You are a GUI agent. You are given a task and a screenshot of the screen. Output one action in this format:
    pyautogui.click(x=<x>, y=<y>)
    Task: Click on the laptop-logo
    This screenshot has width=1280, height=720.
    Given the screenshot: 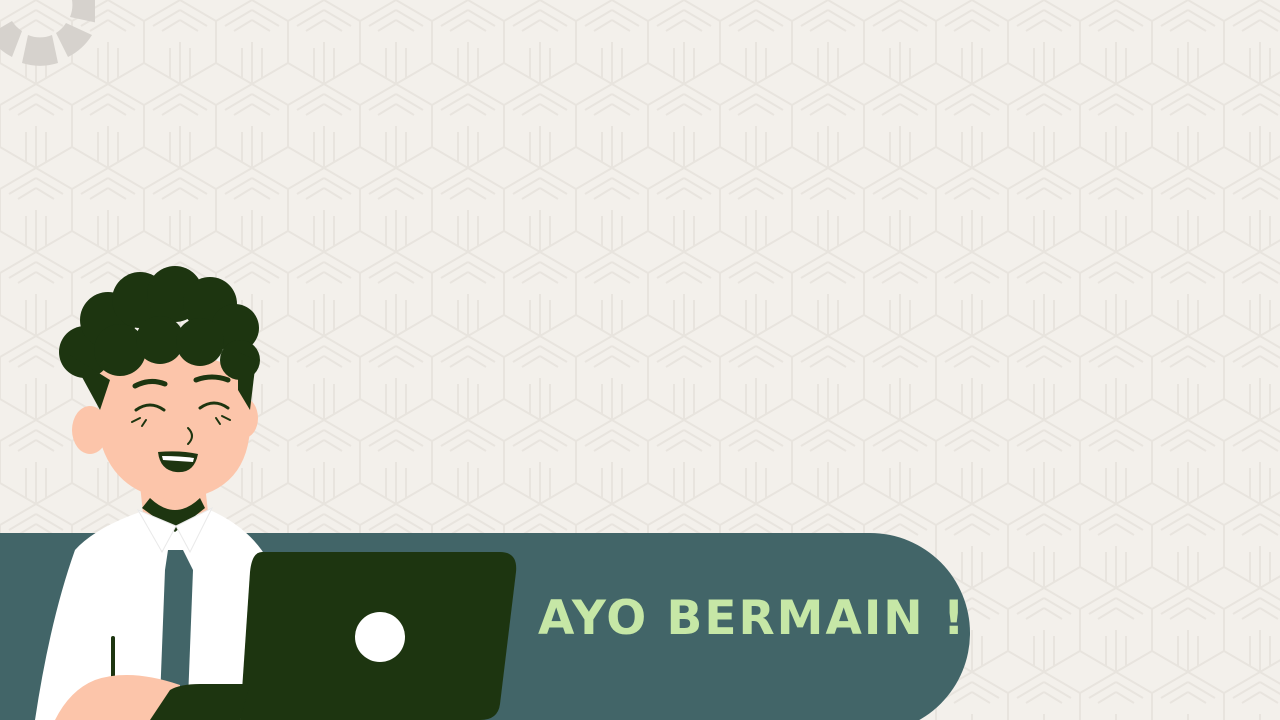 What is the action you would take?
    pyautogui.click(x=380, y=637)
    